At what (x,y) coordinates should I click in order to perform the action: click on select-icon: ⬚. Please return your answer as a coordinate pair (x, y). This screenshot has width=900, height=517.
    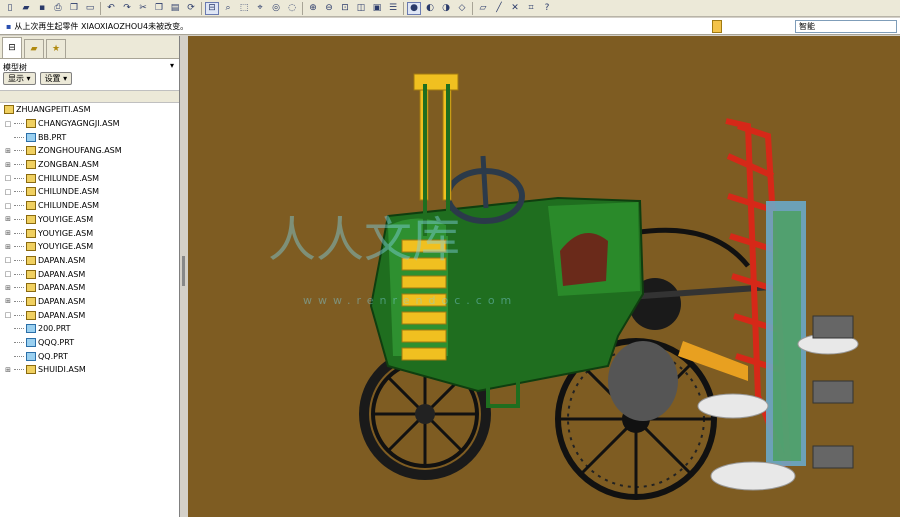
    Looking at the image, I should click on (244, 8).